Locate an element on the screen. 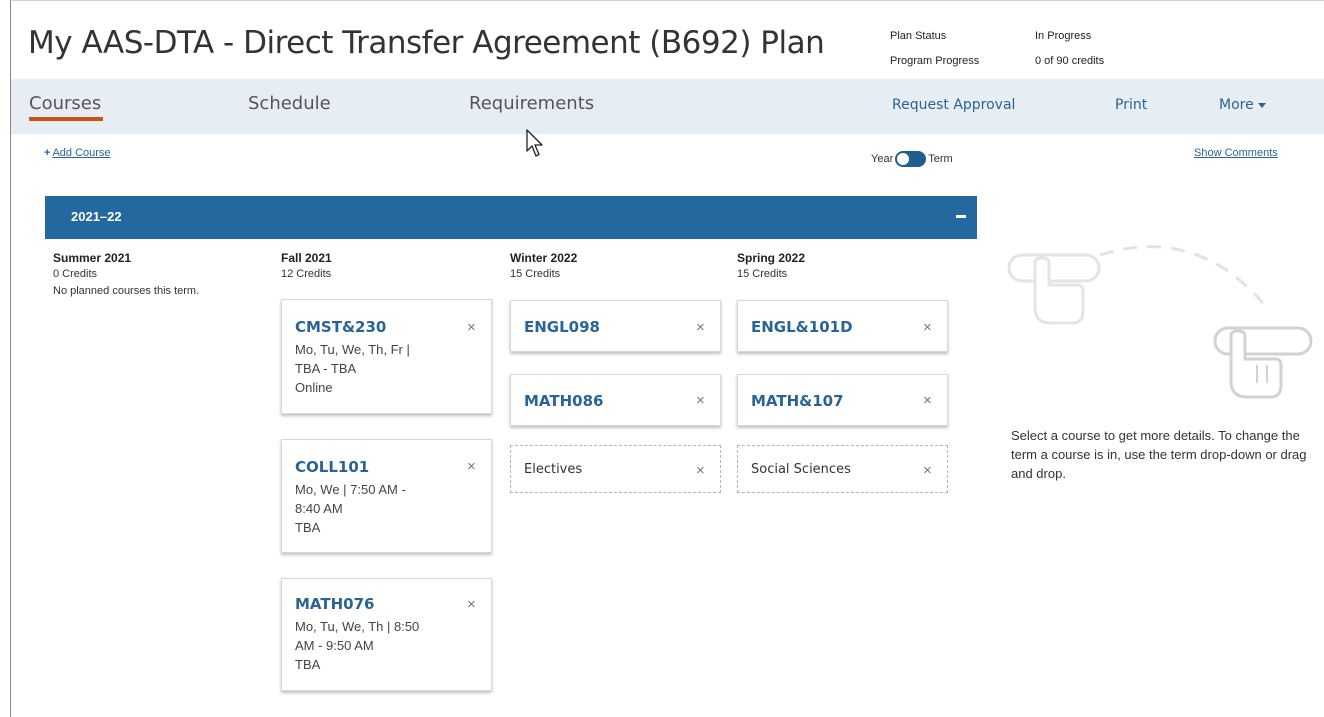 The image size is (1324, 717). plan-status-row: Plan Status In Progress is located at coordinates (997, 35).